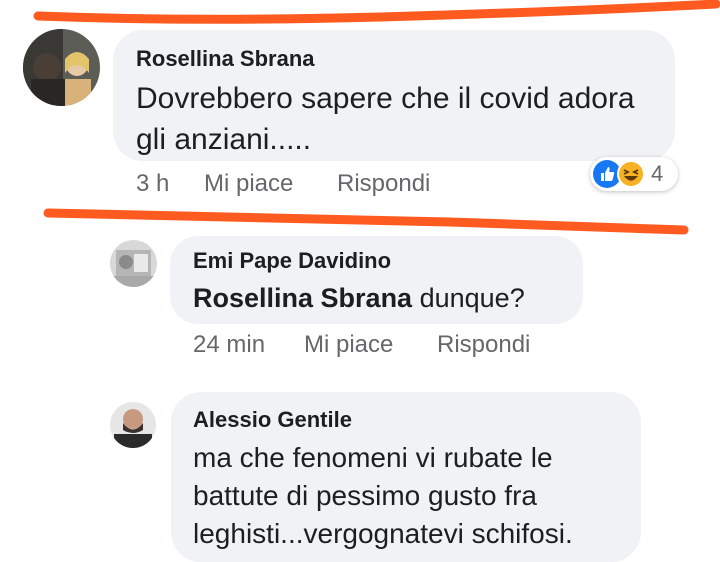  Describe the element at coordinates (383, 533) in the screenshot. I see `comment-text-line: leghisti...vergognatevi schifosi.` at that location.